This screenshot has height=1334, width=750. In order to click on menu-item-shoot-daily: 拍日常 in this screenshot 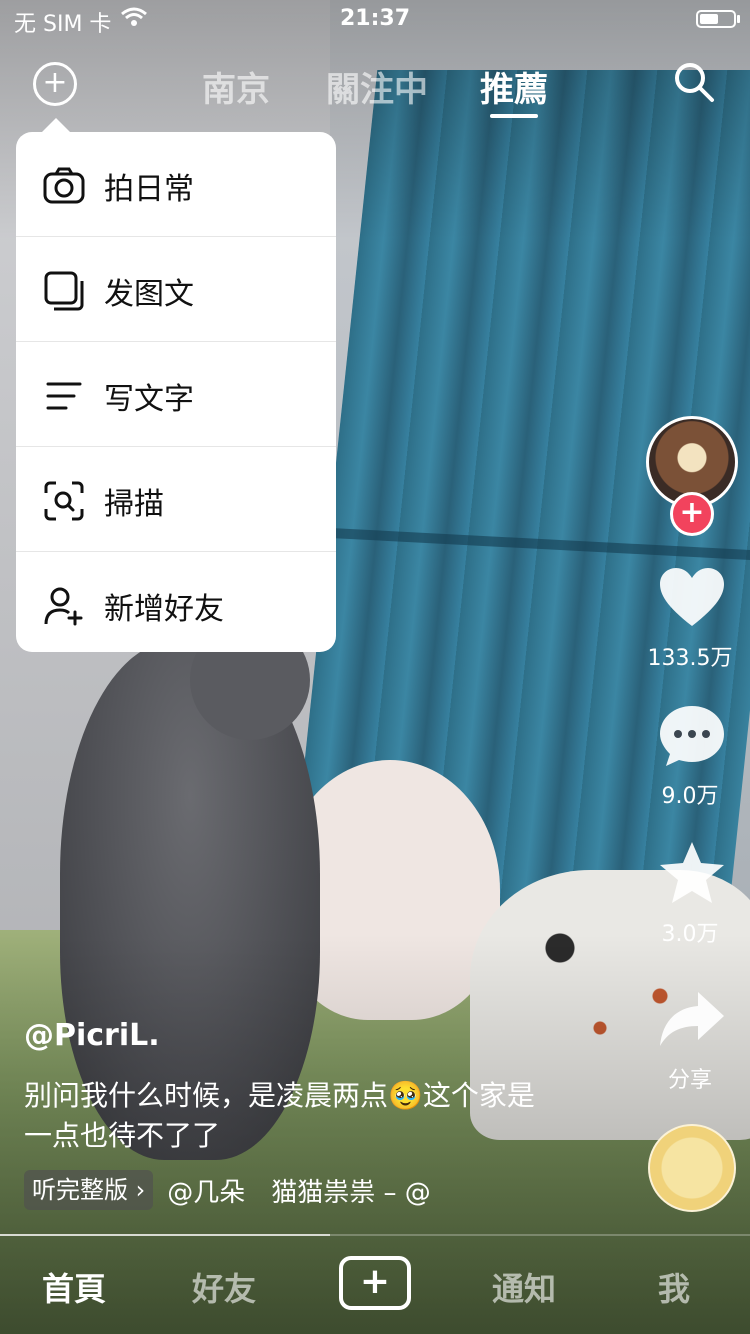, I will do `click(176, 184)`.